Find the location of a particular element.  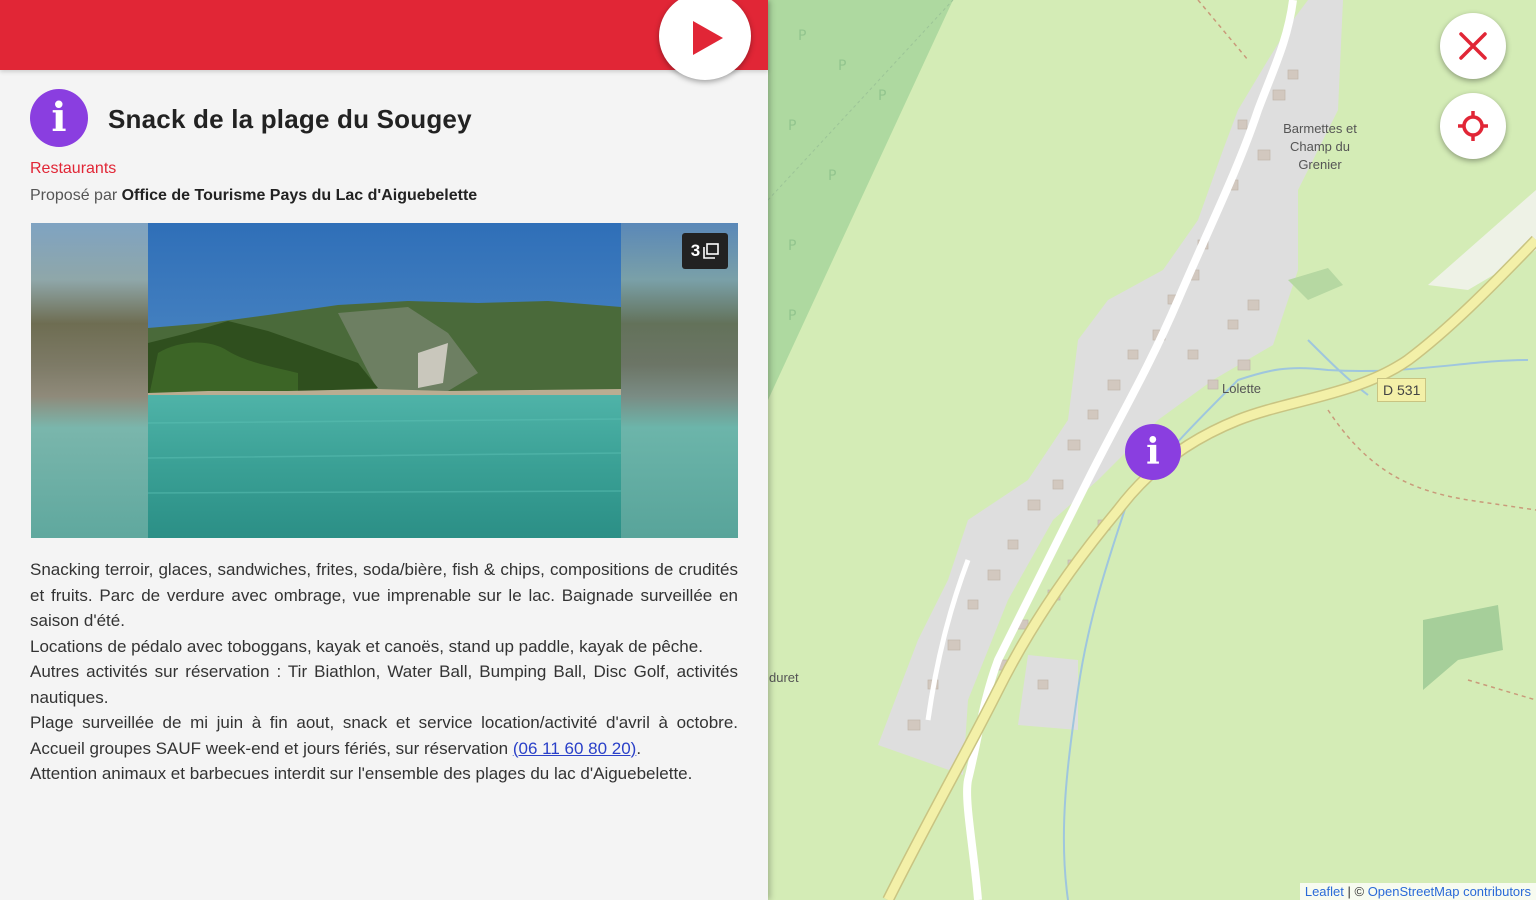

gallery-photo is located at coordinates (384, 380).